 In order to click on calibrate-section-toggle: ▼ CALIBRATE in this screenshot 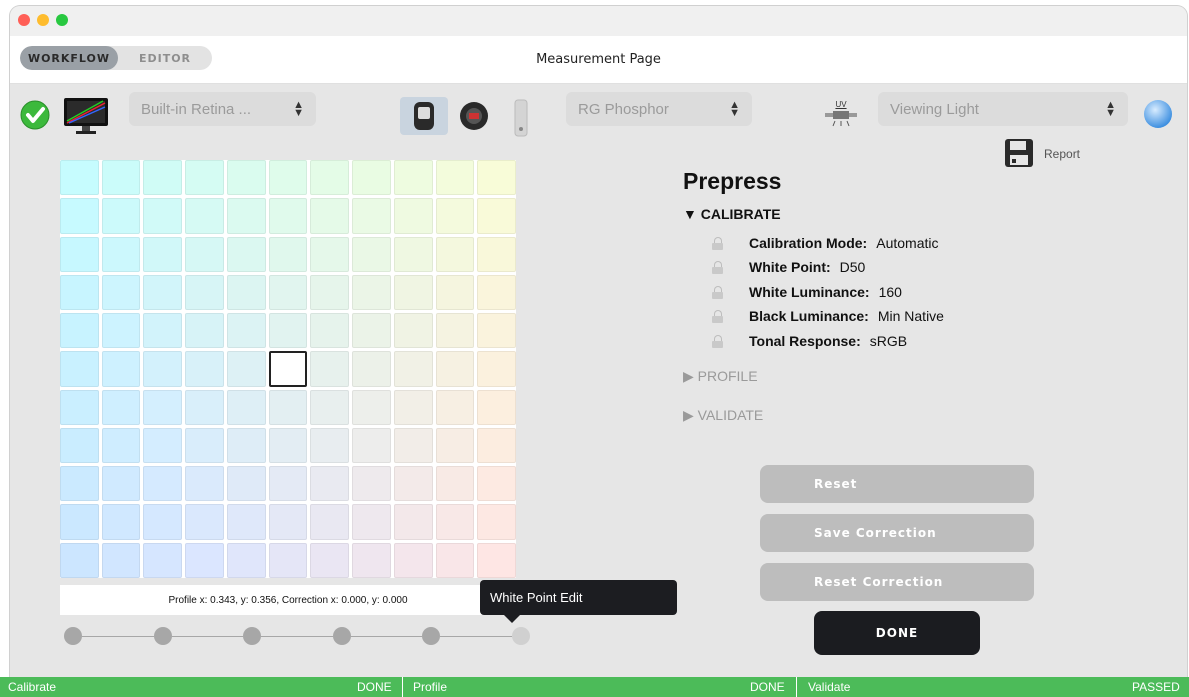, I will do `click(732, 214)`.